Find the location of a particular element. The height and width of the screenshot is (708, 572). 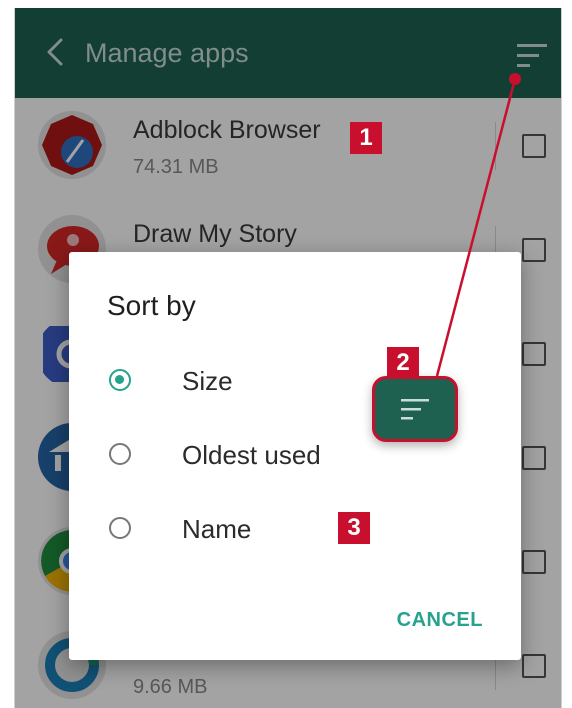

callout-badge-1: 1 is located at coordinates (366, 138).